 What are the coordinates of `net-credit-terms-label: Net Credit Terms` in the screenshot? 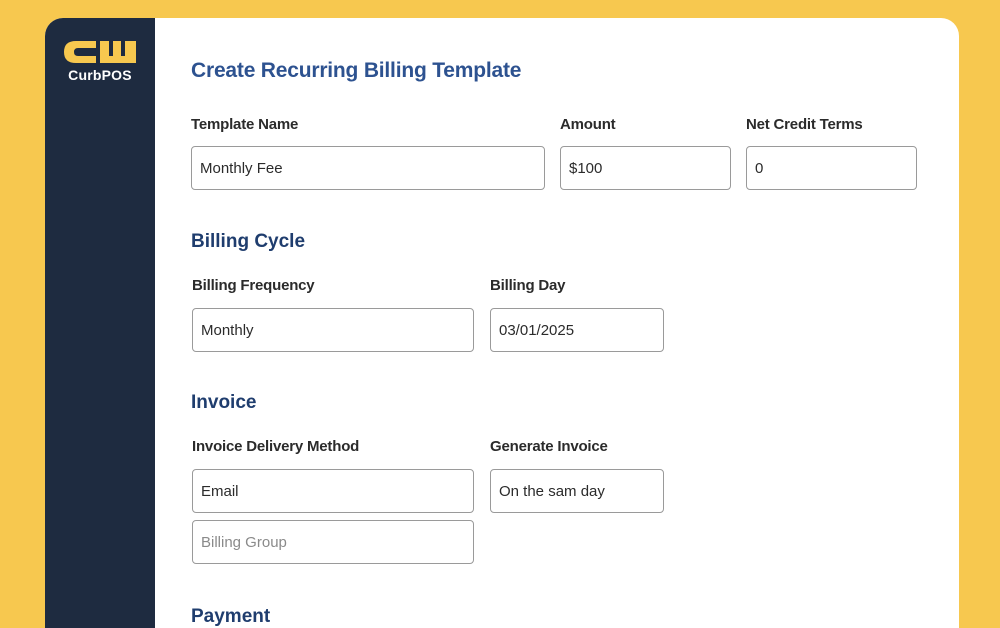 It's located at (804, 124).